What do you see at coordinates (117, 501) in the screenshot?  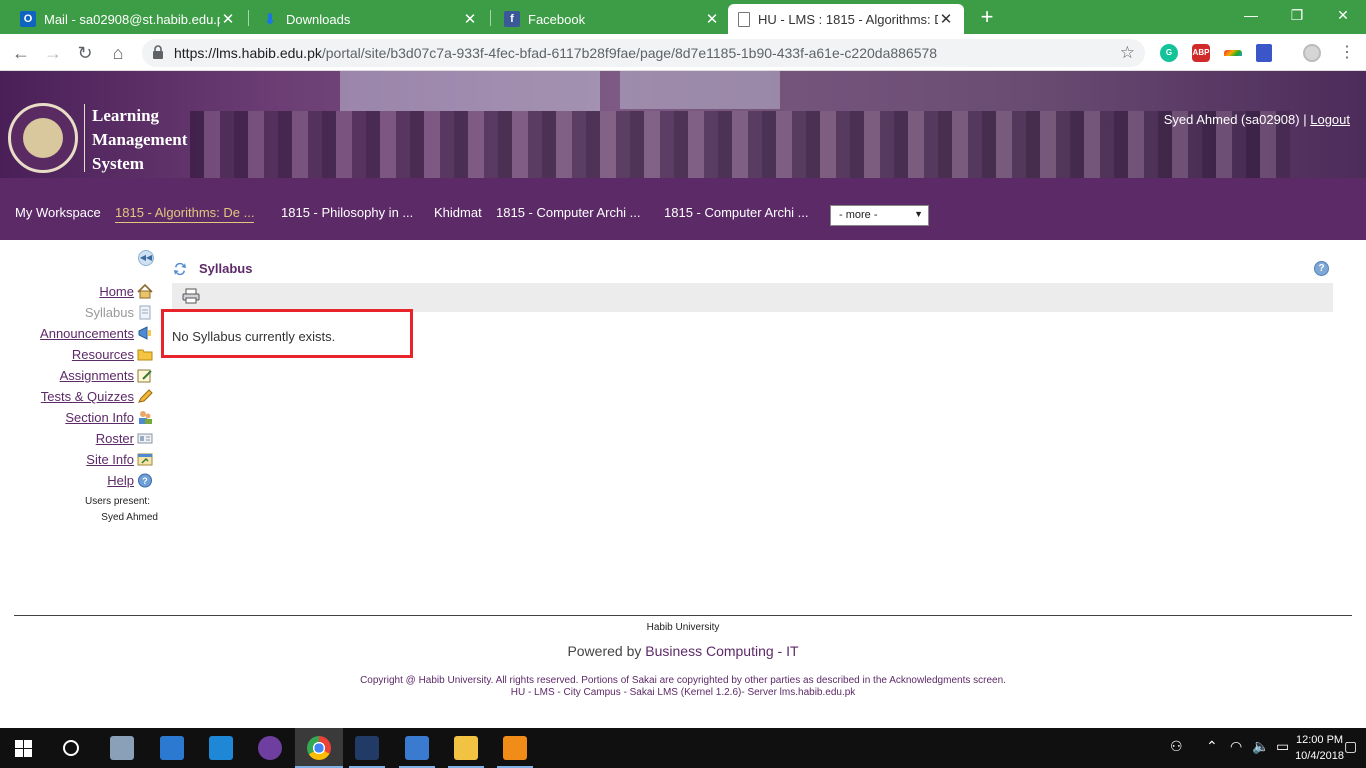 I see `presence-title: Users present:` at bounding box center [117, 501].